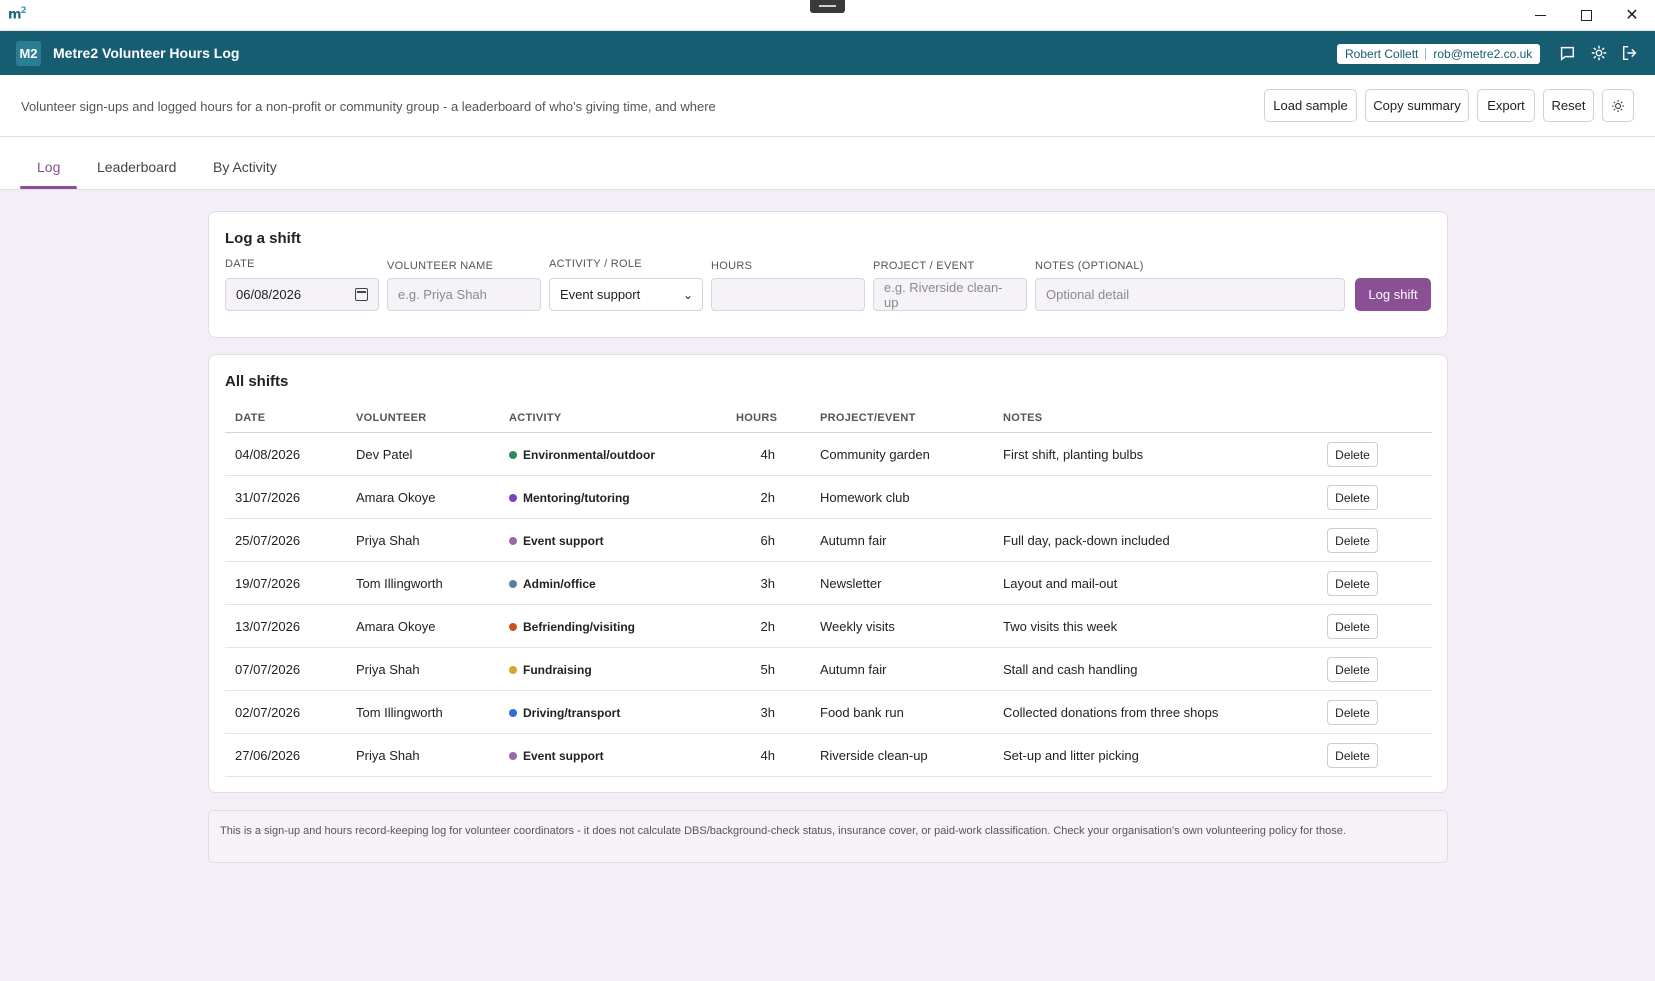  Describe the element at coordinates (268, 669) in the screenshot. I see `cell-date: 07/07/2026` at that location.